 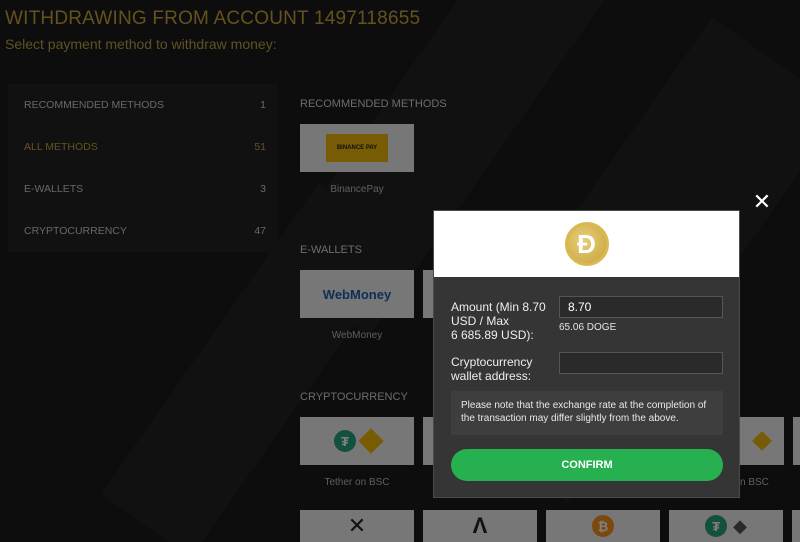 What do you see at coordinates (480, 321) in the screenshot?
I see `amount-label-line: USD / Max` at bounding box center [480, 321].